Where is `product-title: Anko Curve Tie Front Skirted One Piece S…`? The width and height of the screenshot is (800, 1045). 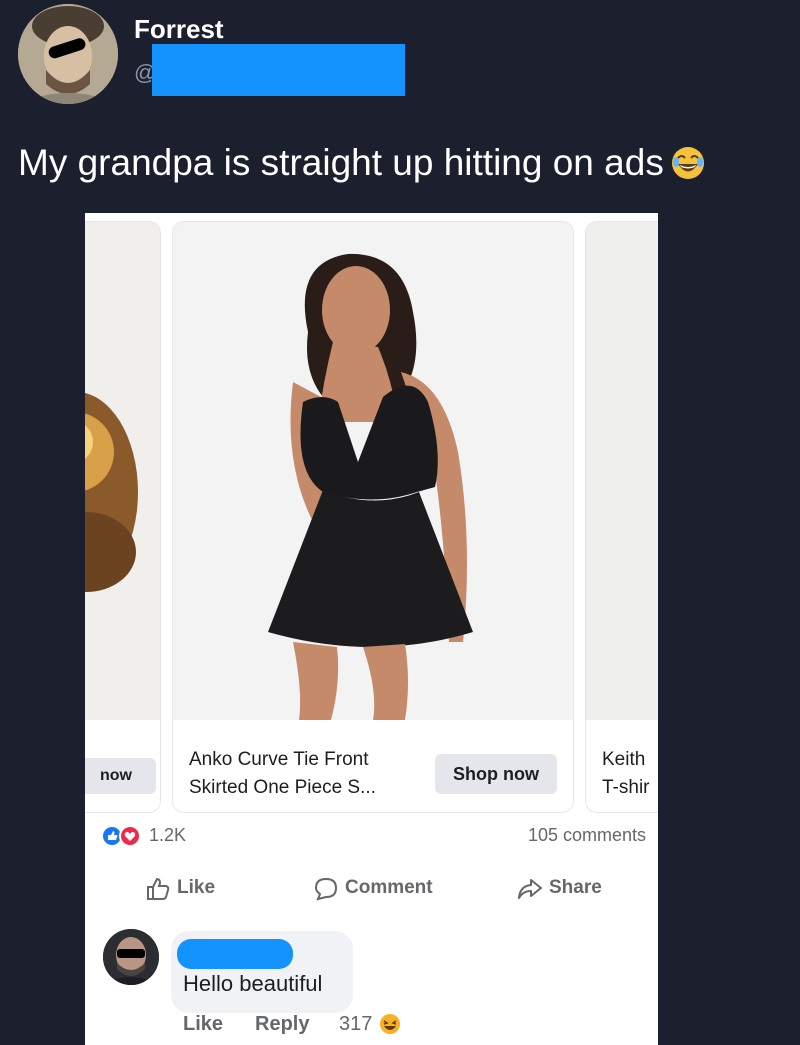 product-title: Anko Curve Tie Front Skirted One Piece S… is located at coordinates (299, 774).